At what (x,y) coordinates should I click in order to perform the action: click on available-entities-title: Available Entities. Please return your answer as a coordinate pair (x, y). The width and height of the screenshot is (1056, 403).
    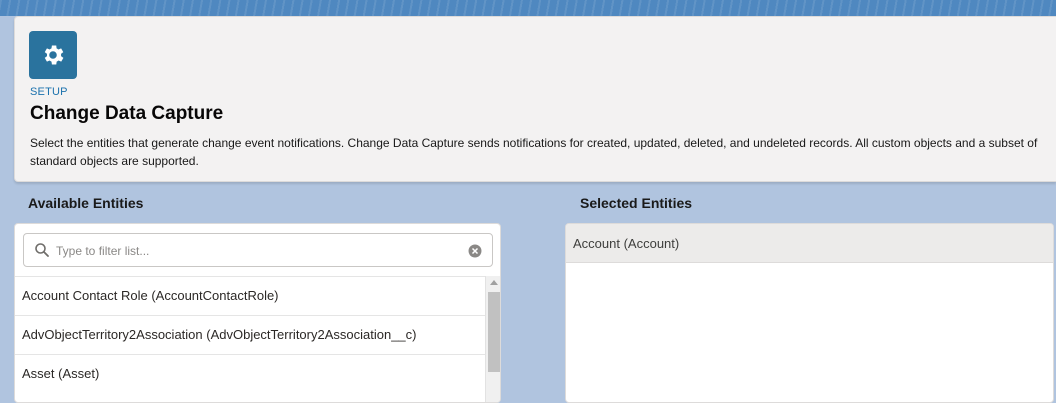
    Looking at the image, I should click on (86, 203).